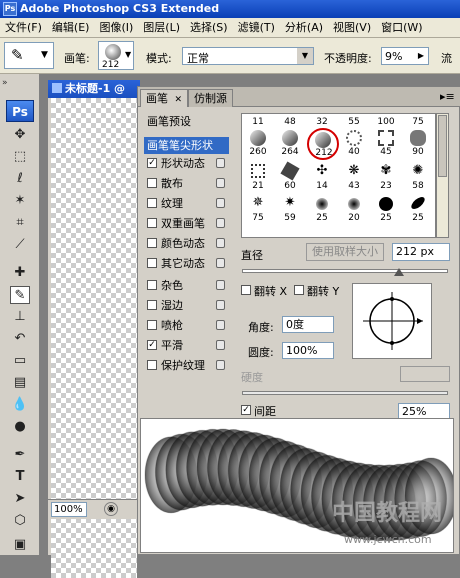 This screenshot has height=578, width=460. I want to click on marquee-tool-icon: ⬚, so click(20, 157).